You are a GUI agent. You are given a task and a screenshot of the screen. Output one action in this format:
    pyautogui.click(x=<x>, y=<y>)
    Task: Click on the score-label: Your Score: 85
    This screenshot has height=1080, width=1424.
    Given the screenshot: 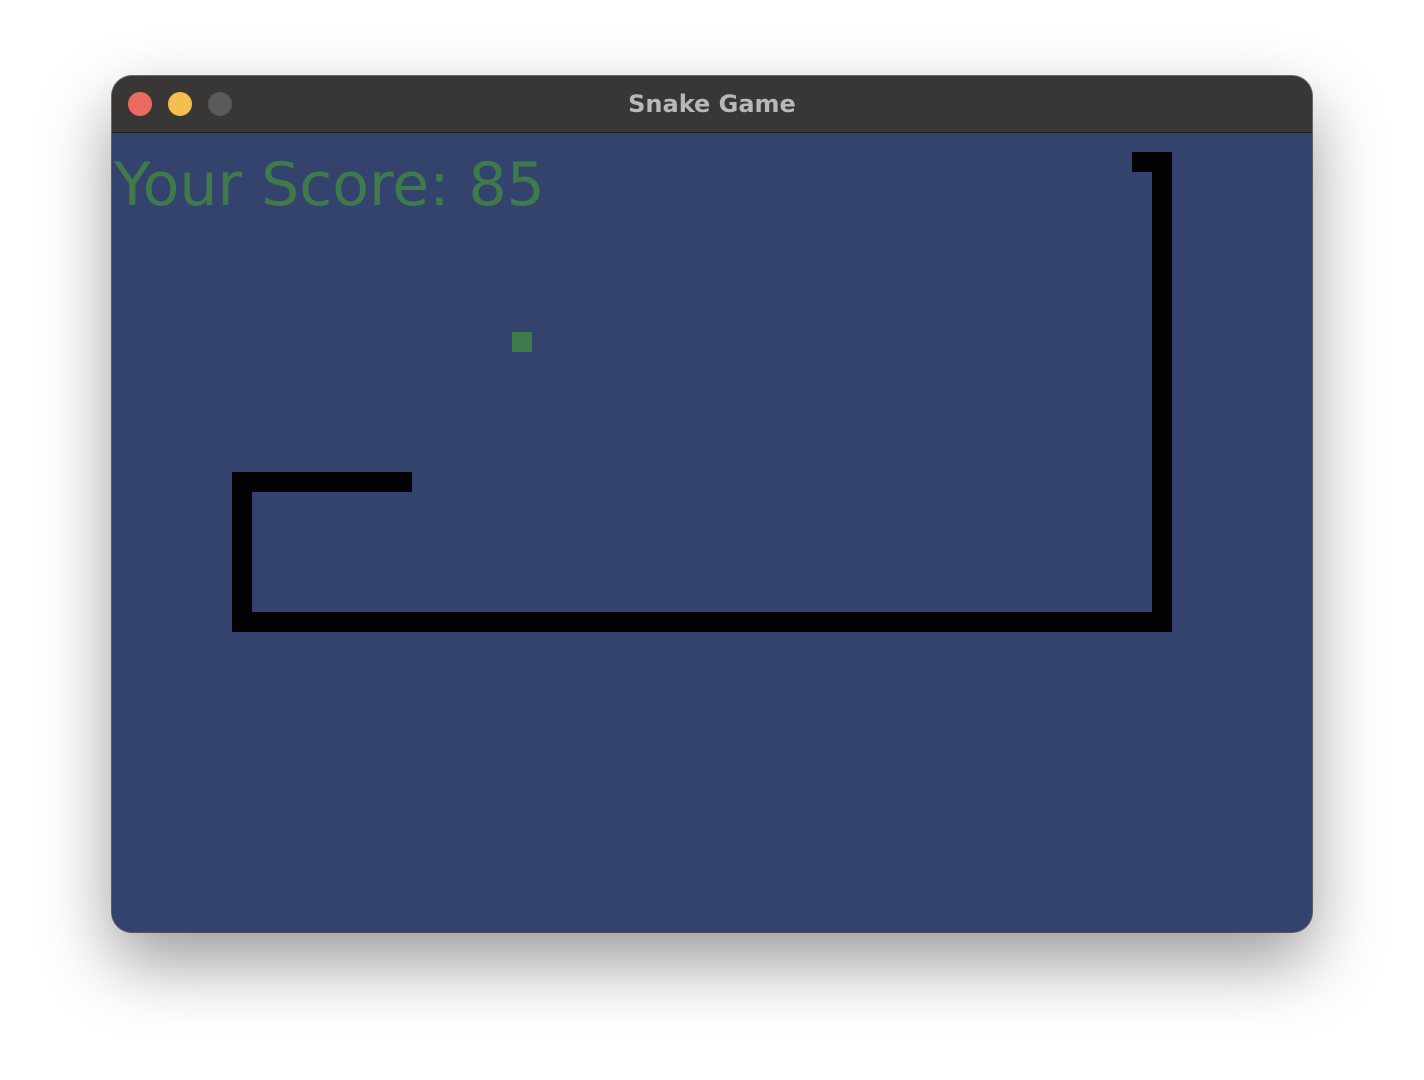 What is the action you would take?
    pyautogui.click(x=329, y=185)
    